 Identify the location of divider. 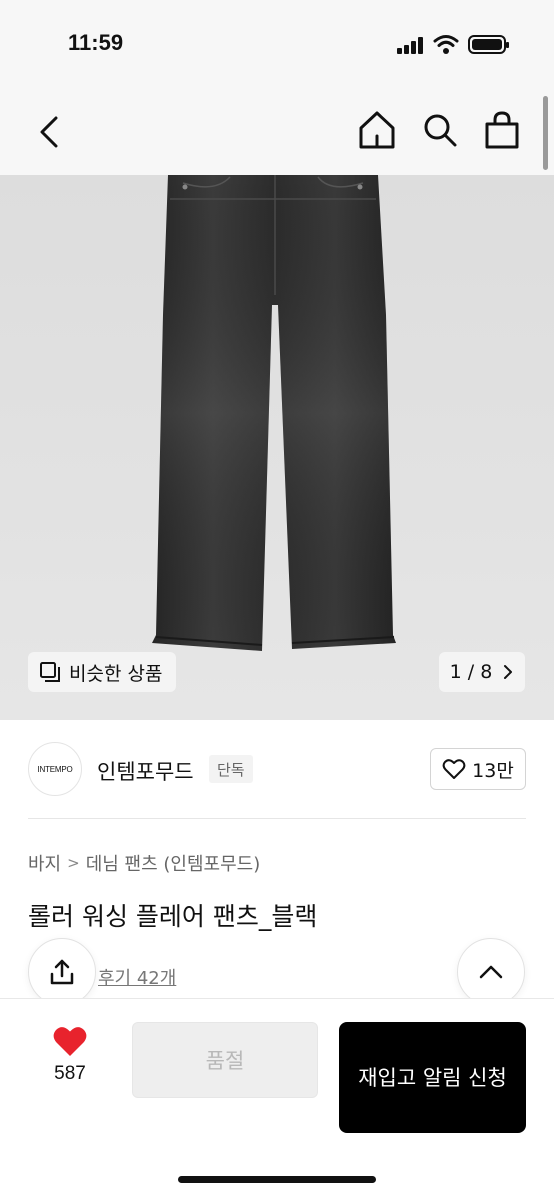
(277, 818).